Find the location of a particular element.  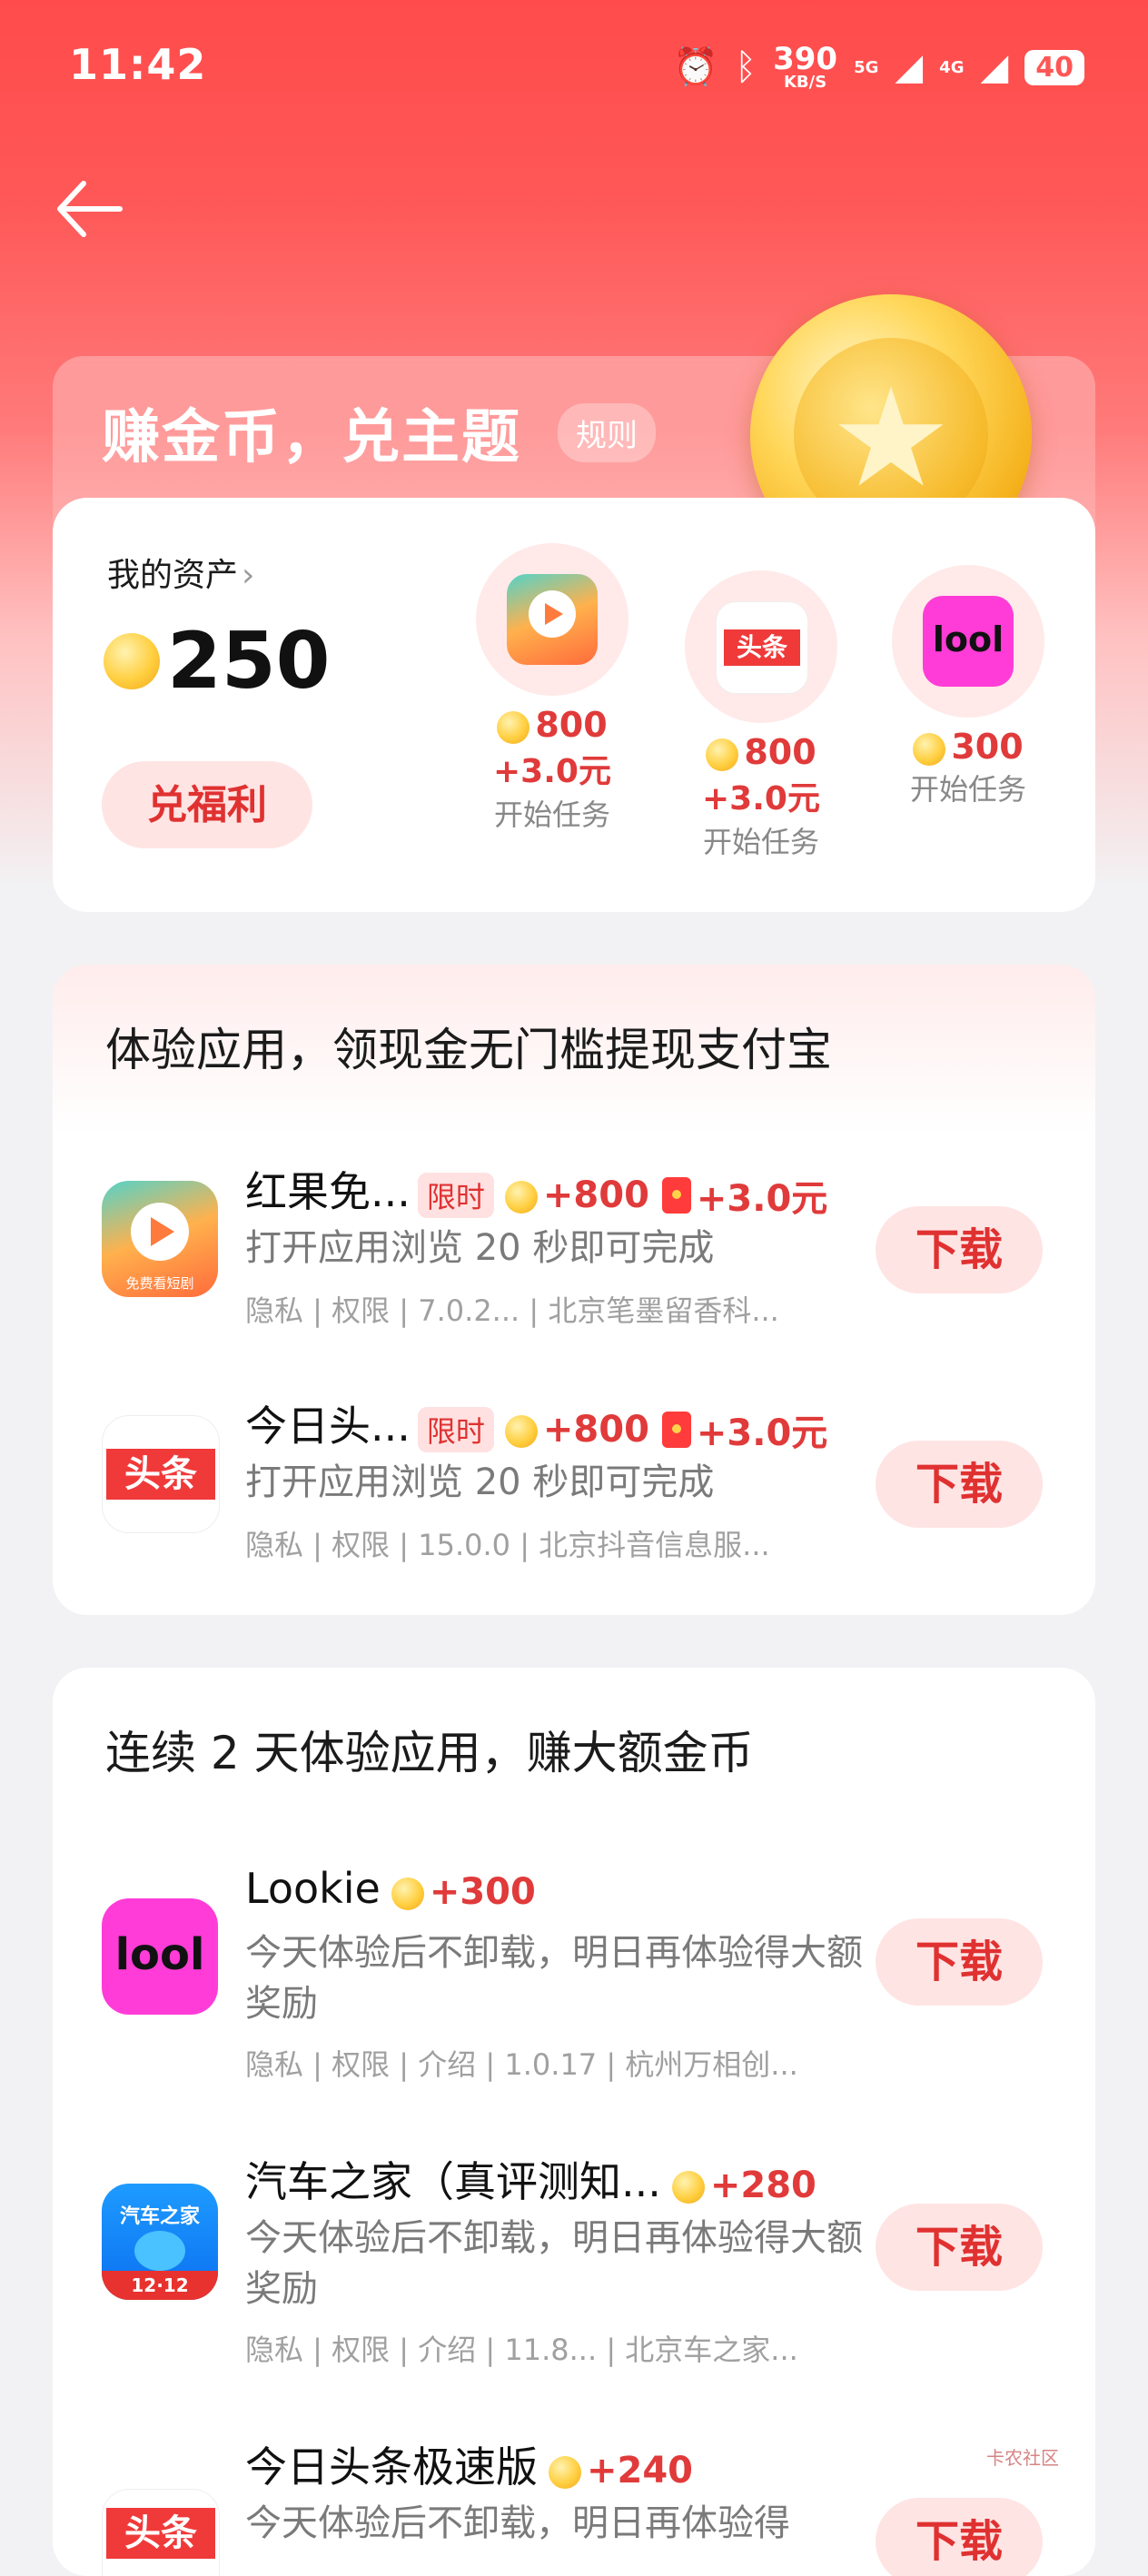

section-title: 体验应用，领现金无门槛提现支付宝 is located at coordinates (469, 1050).